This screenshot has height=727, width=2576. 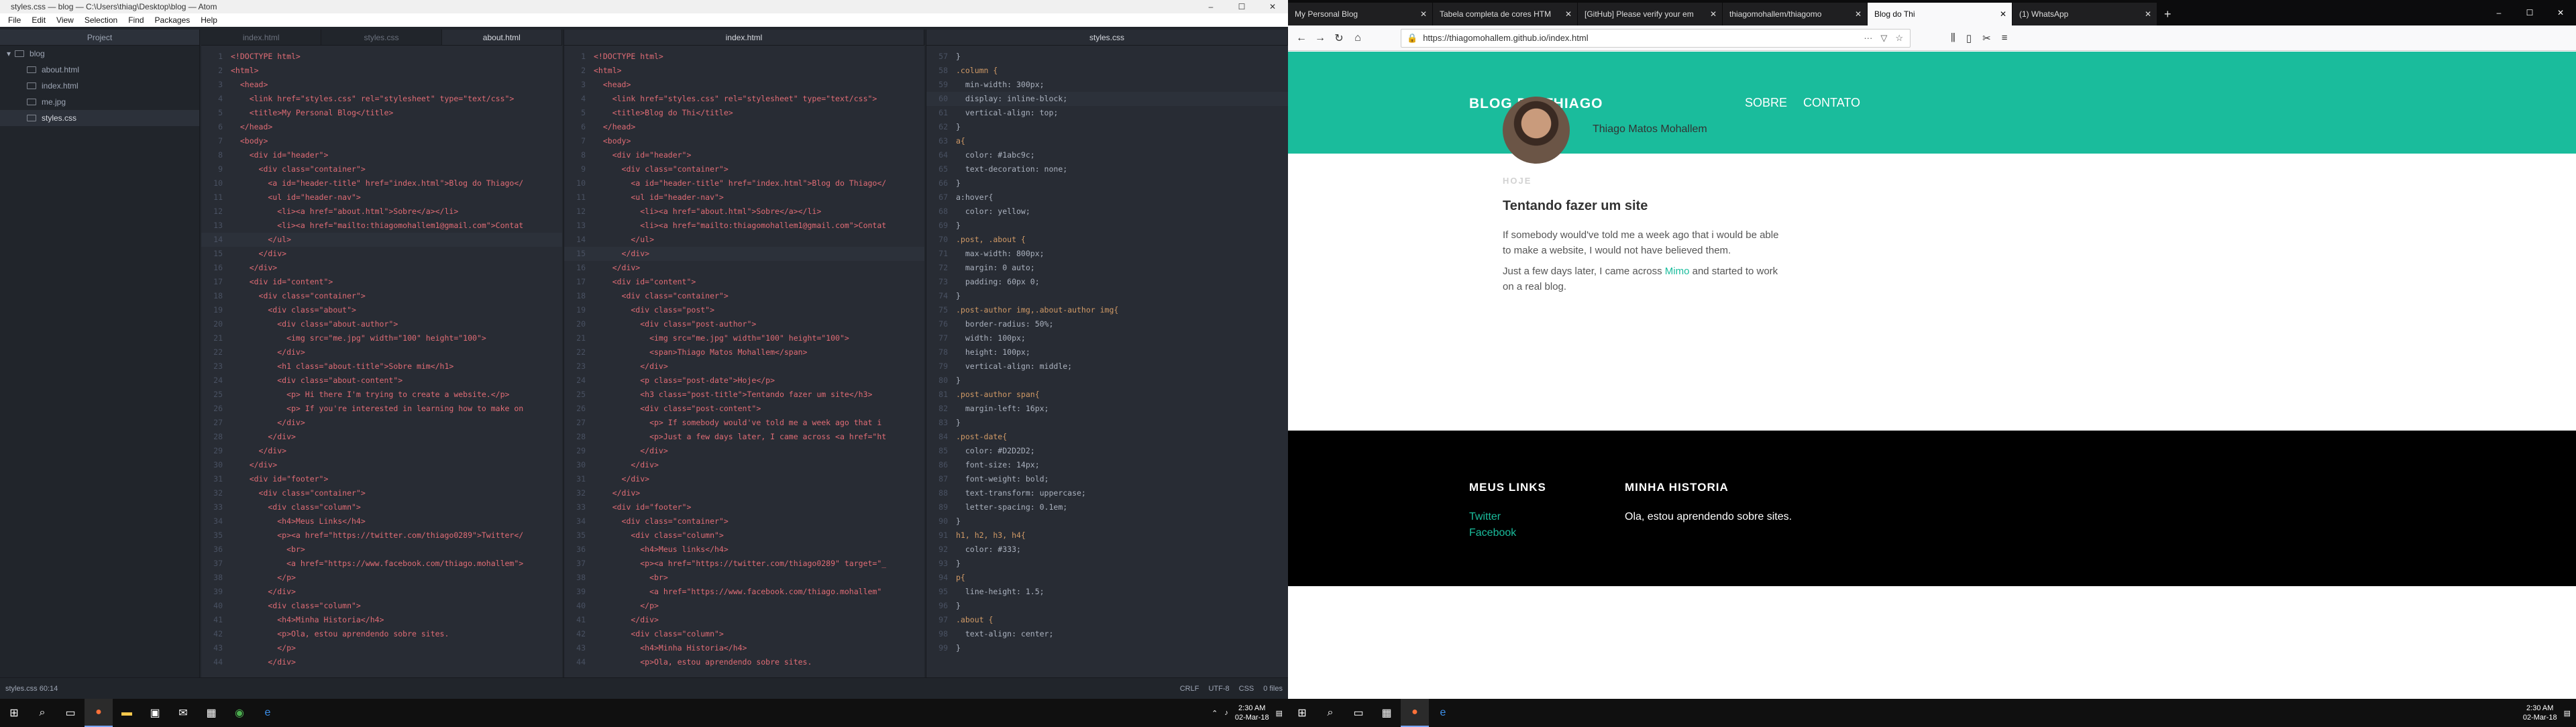 What do you see at coordinates (744, 366) in the screenshot?
I see `code-line: 23 </div>` at bounding box center [744, 366].